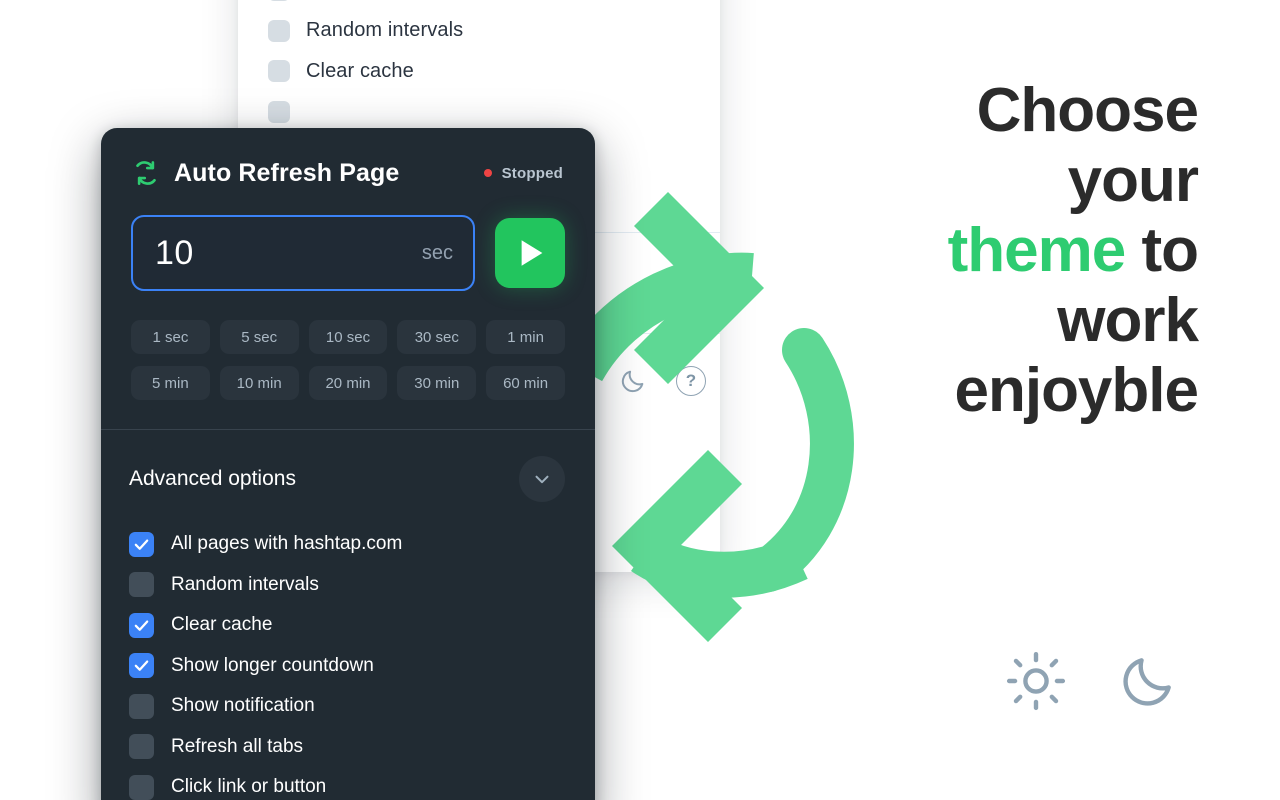  I want to click on option-label: Refresh all tabs, so click(237, 746).